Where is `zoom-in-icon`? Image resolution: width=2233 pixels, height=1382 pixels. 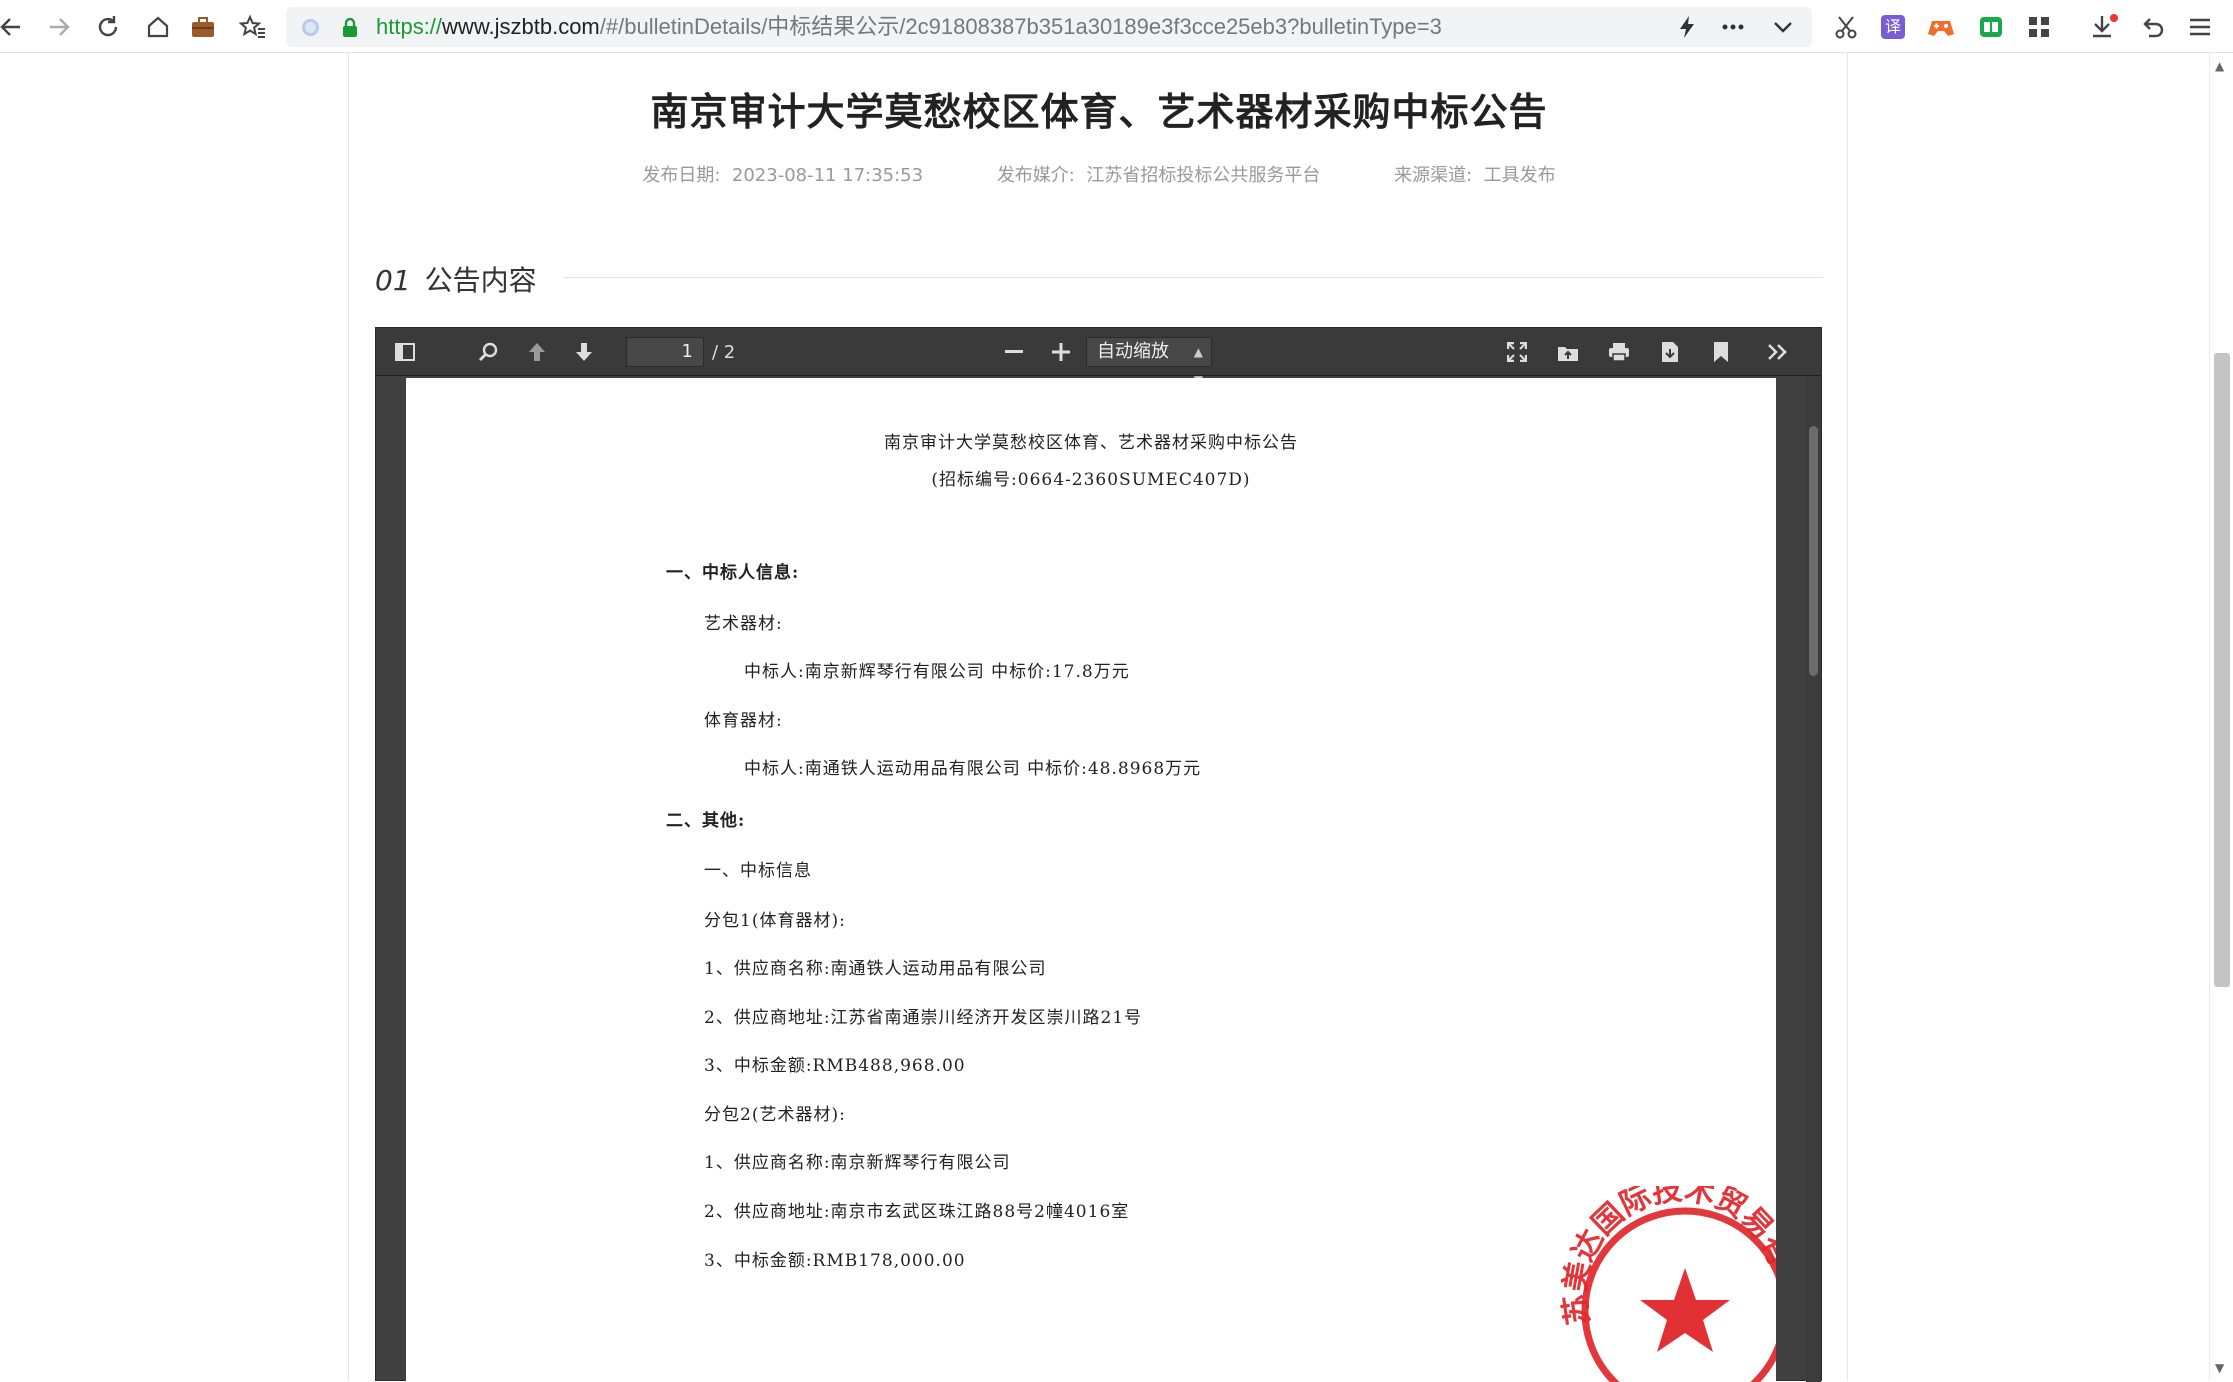
zoom-in-icon is located at coordinates (1061, 352).